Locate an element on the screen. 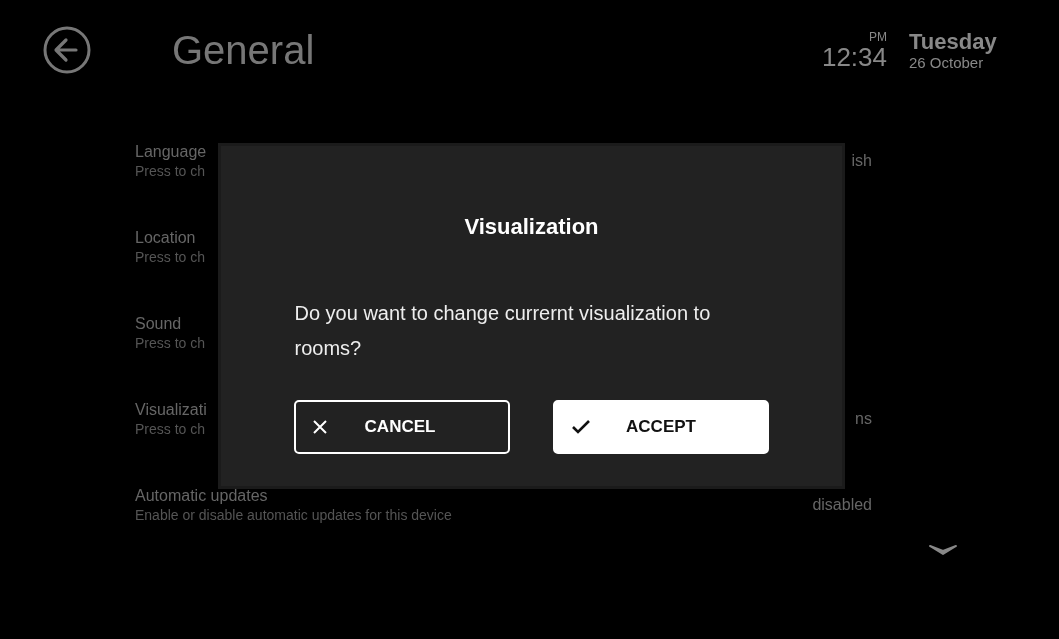  setting-description: Enable or disable automatic updates for this device is located at coordinates (293, 515).